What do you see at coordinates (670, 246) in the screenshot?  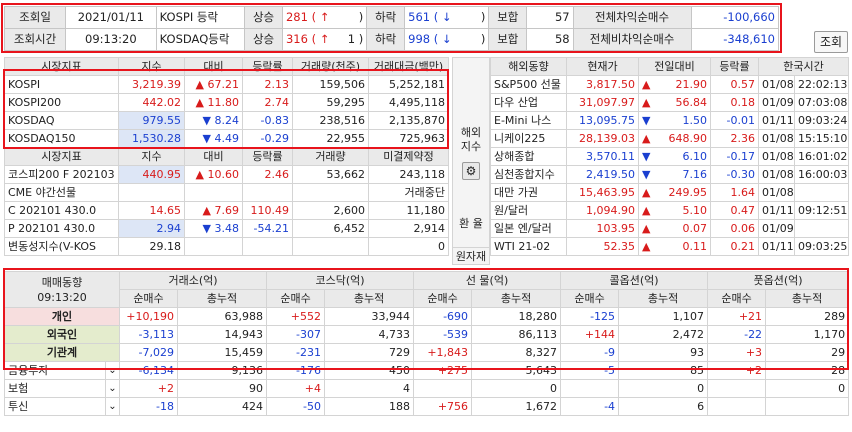 I see `overseas-row: WTI 21-02 52.35 ▲ 0.11 0.21 01/11 09:03:25` at bounding box center [670, 246].